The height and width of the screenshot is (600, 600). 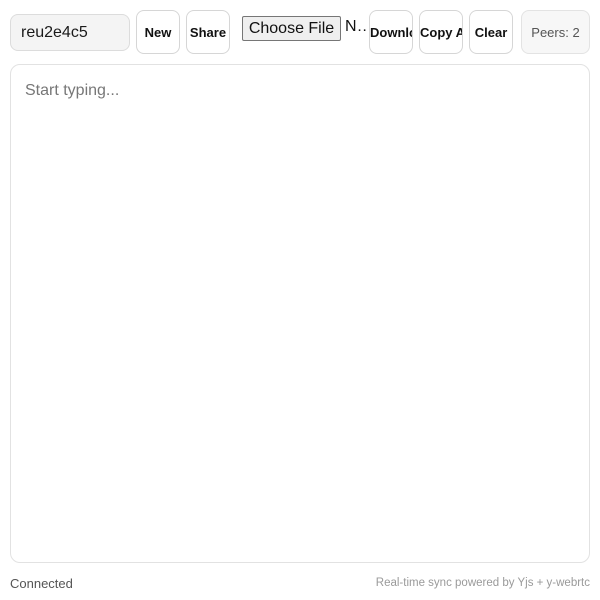 I want to click on new-button: New, so click(x=158, y=32).